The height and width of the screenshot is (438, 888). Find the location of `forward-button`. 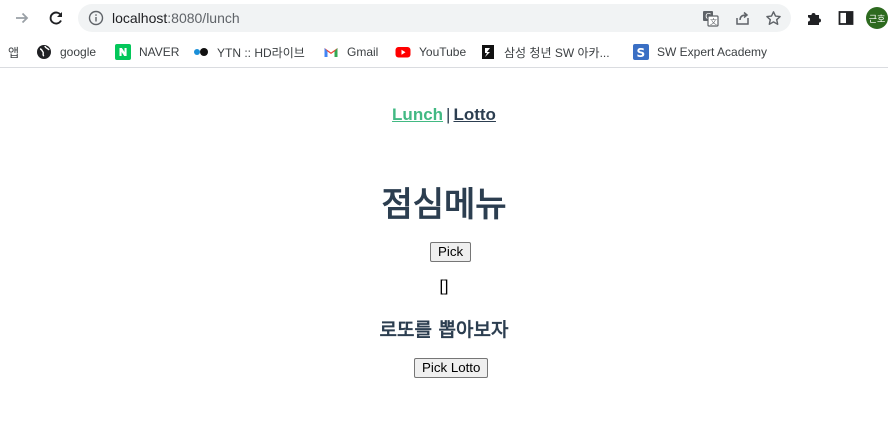

forward-button is located at coordinates (22, 18).